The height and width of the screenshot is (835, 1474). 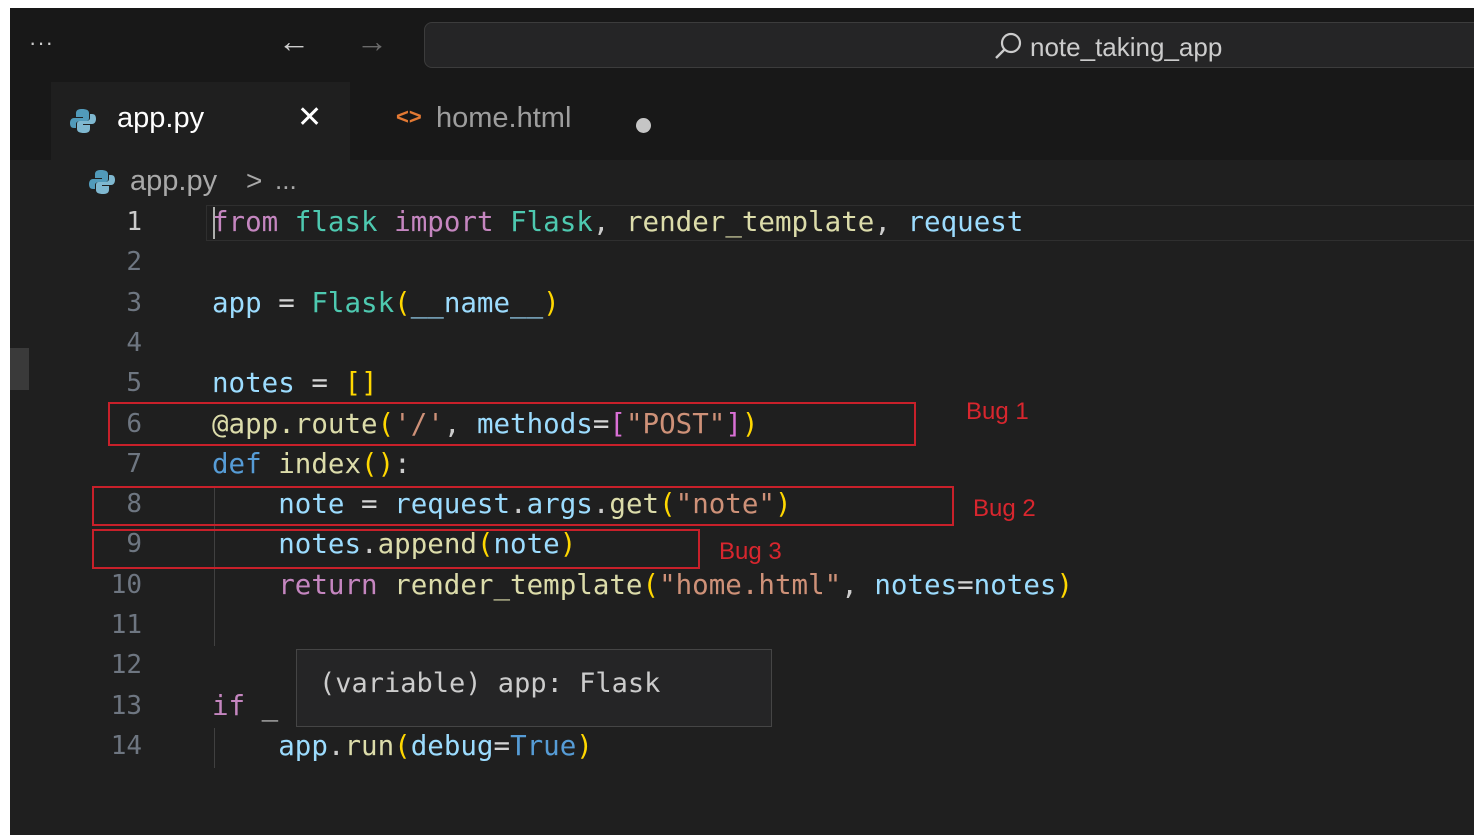 I want to click on close-tab-icon: ✕, so click(x=309, y=117).